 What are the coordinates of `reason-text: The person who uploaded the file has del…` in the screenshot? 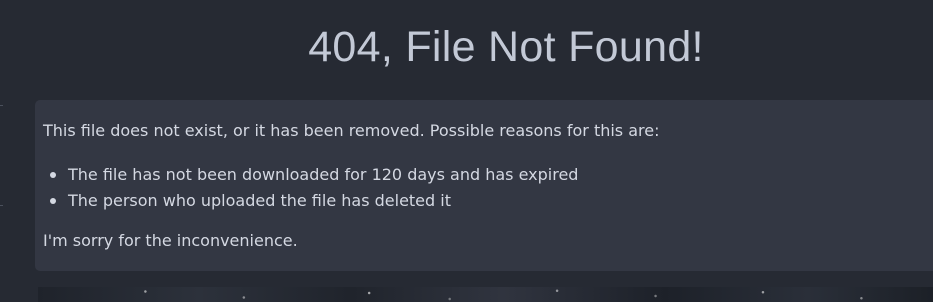 It's located at (259, 200).